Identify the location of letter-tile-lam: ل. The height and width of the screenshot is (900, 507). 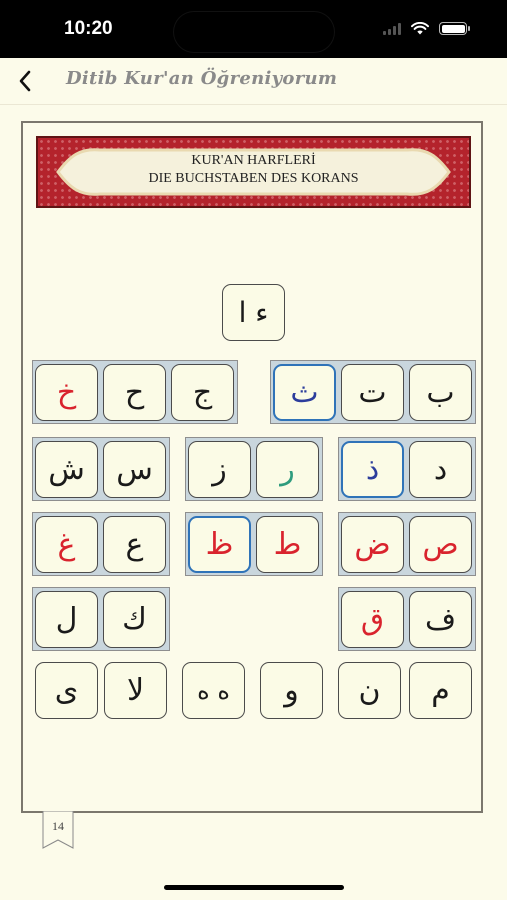
(66, 619).